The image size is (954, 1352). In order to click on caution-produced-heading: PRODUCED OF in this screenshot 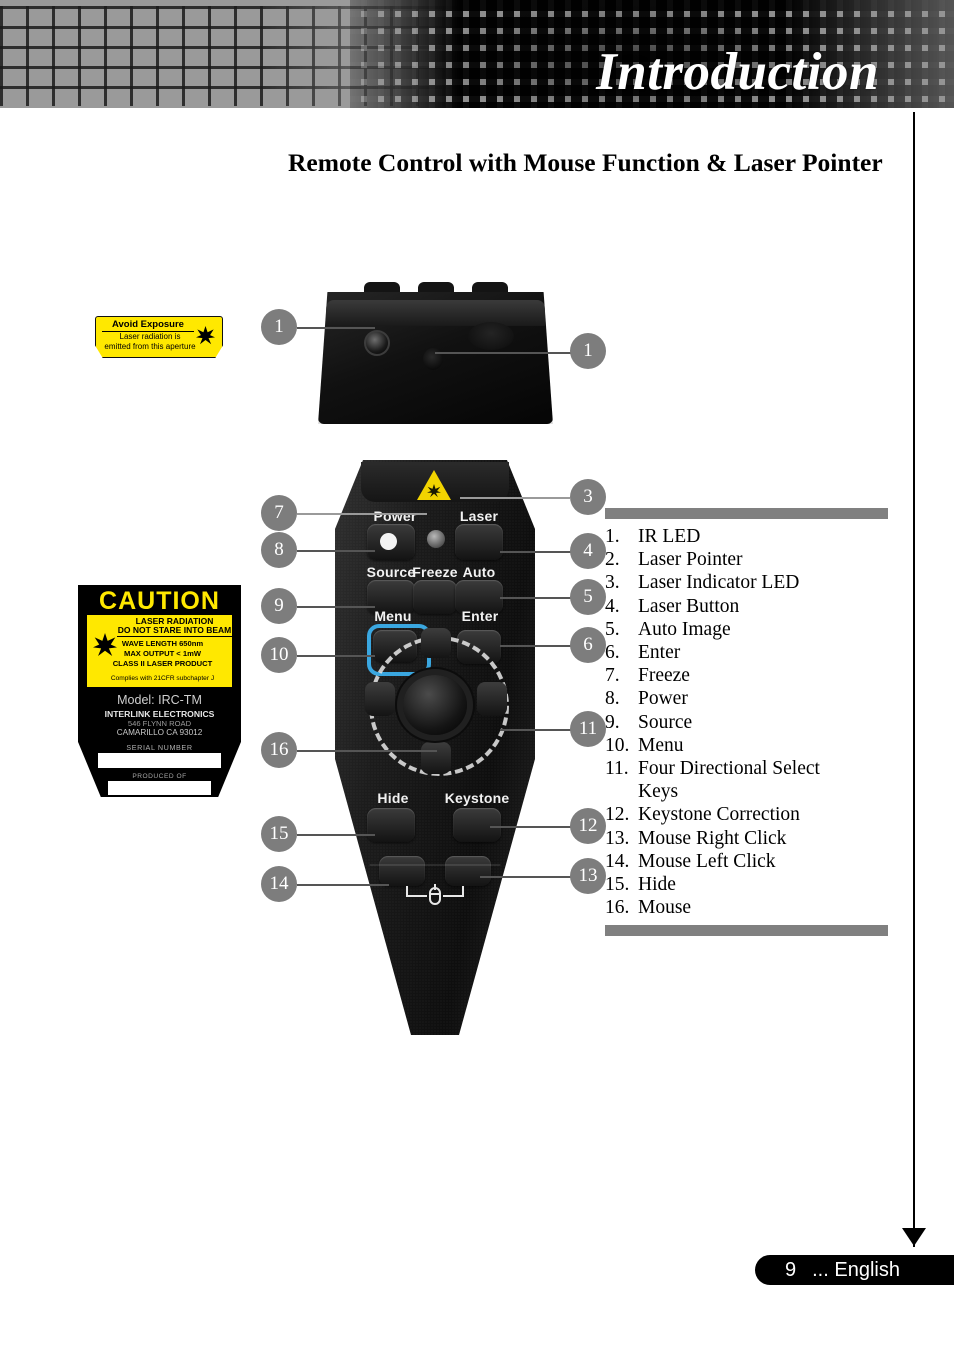, I will do `click(159, 776)`.